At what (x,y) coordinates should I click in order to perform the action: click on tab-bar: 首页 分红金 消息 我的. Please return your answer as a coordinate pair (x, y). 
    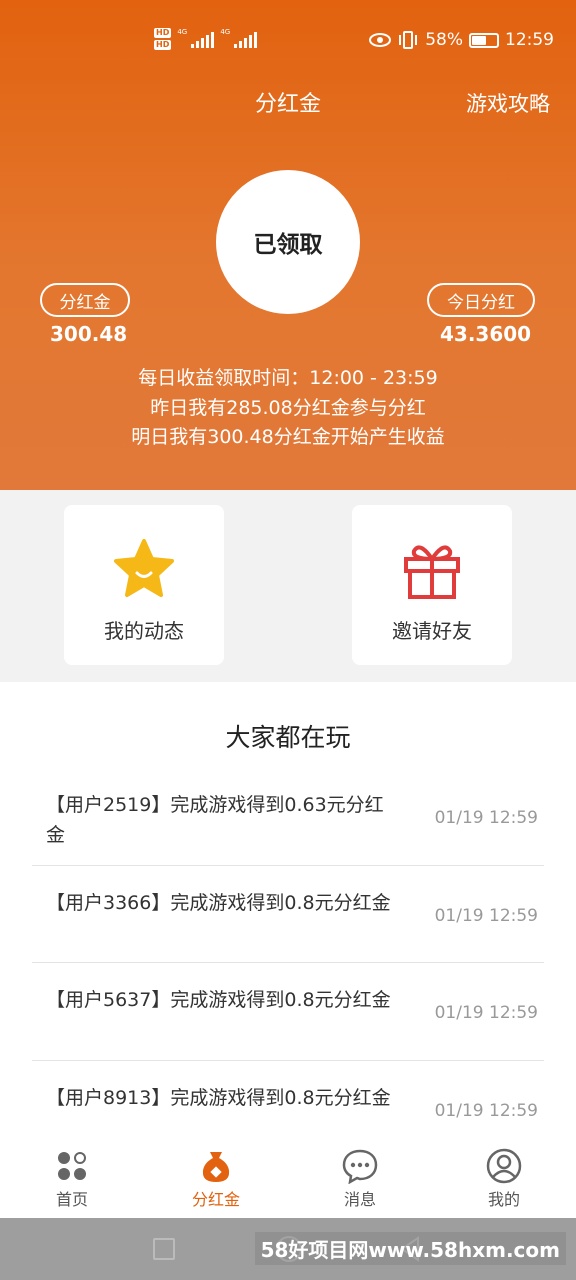
    Looking at the image, I should click on (288, 1179).